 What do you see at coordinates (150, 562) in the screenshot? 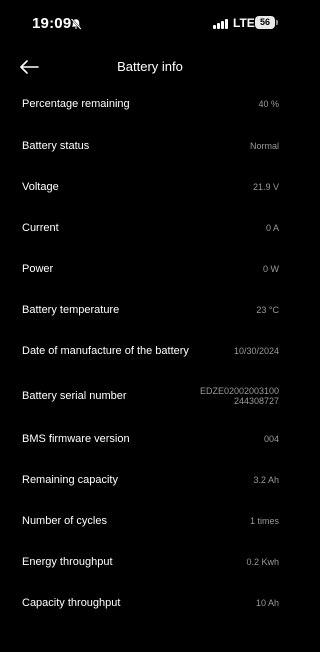
I see `row-energy-throughput: Energy throughput 0.2 Kwh` at bounding box center [150, 562].